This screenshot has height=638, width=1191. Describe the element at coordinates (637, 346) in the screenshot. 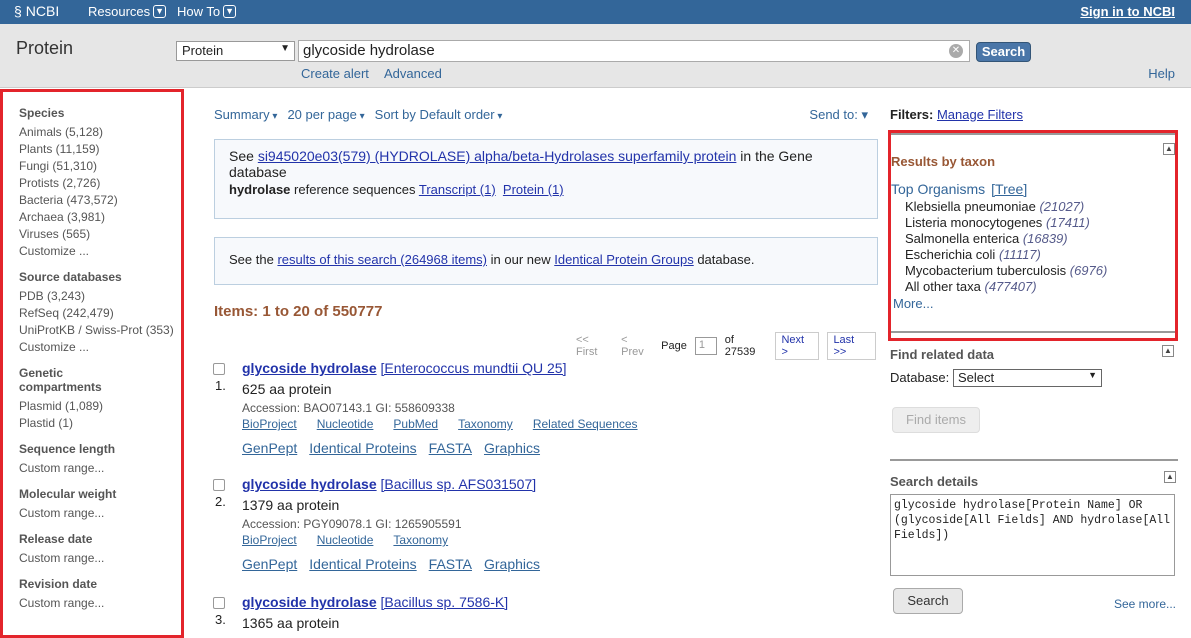

I see `prev-page-link: < Prev` at that location.